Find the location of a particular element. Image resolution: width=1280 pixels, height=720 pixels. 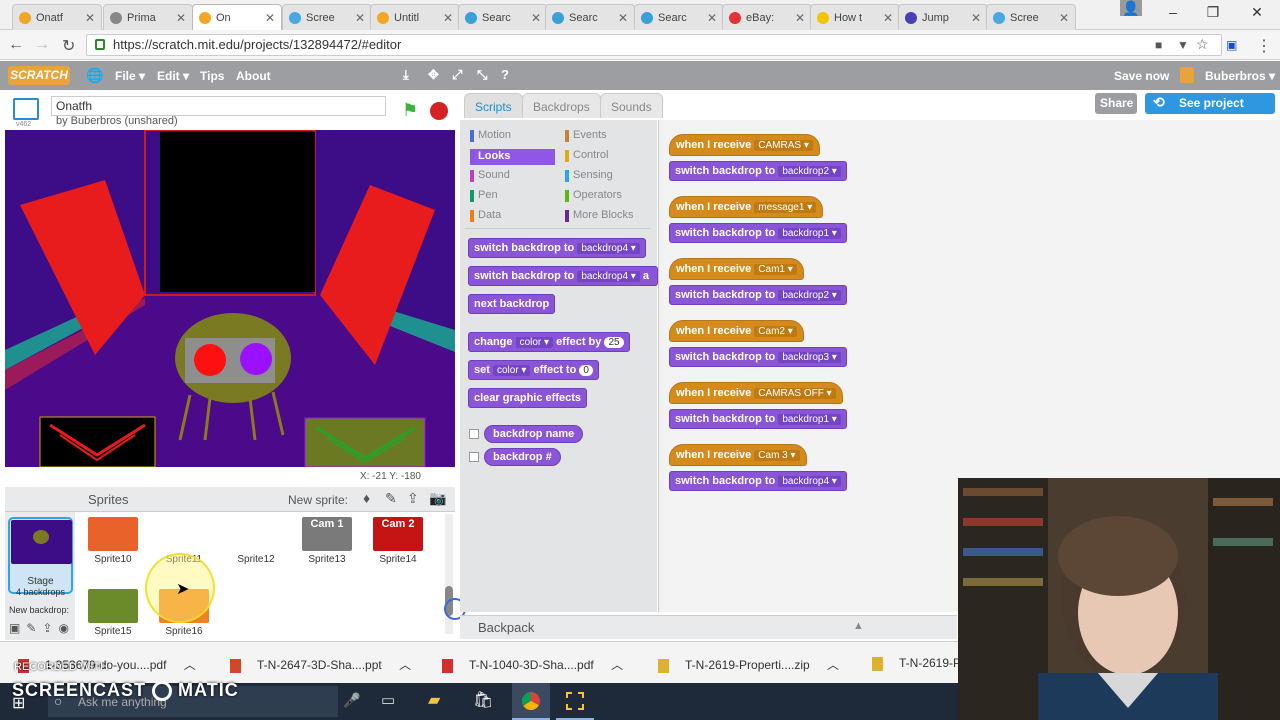

block-change-effect: change color ▾ effect by 25 is located at coordinates (549, 342).